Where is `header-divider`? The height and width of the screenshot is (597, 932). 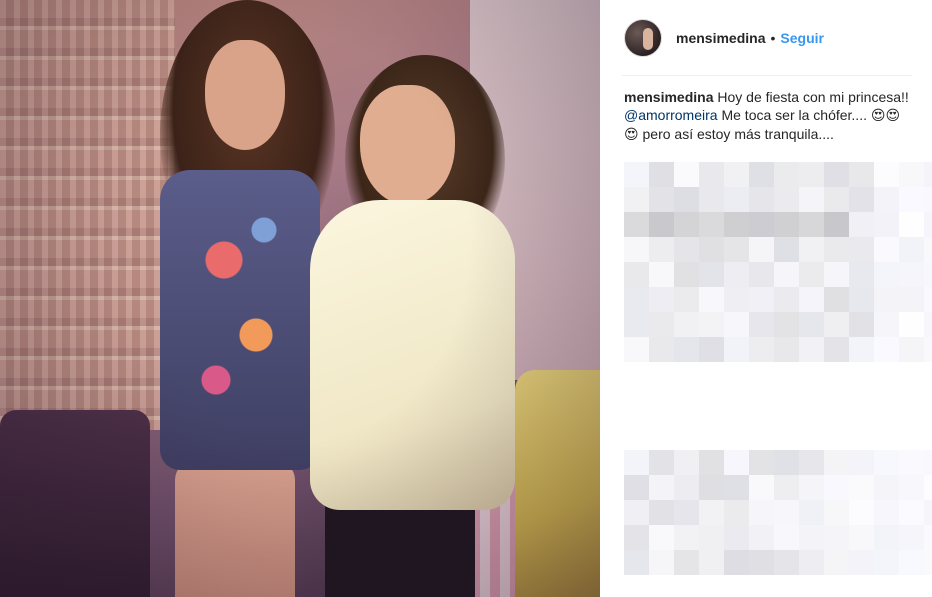 header-divider is located at coordinates (767, 75).